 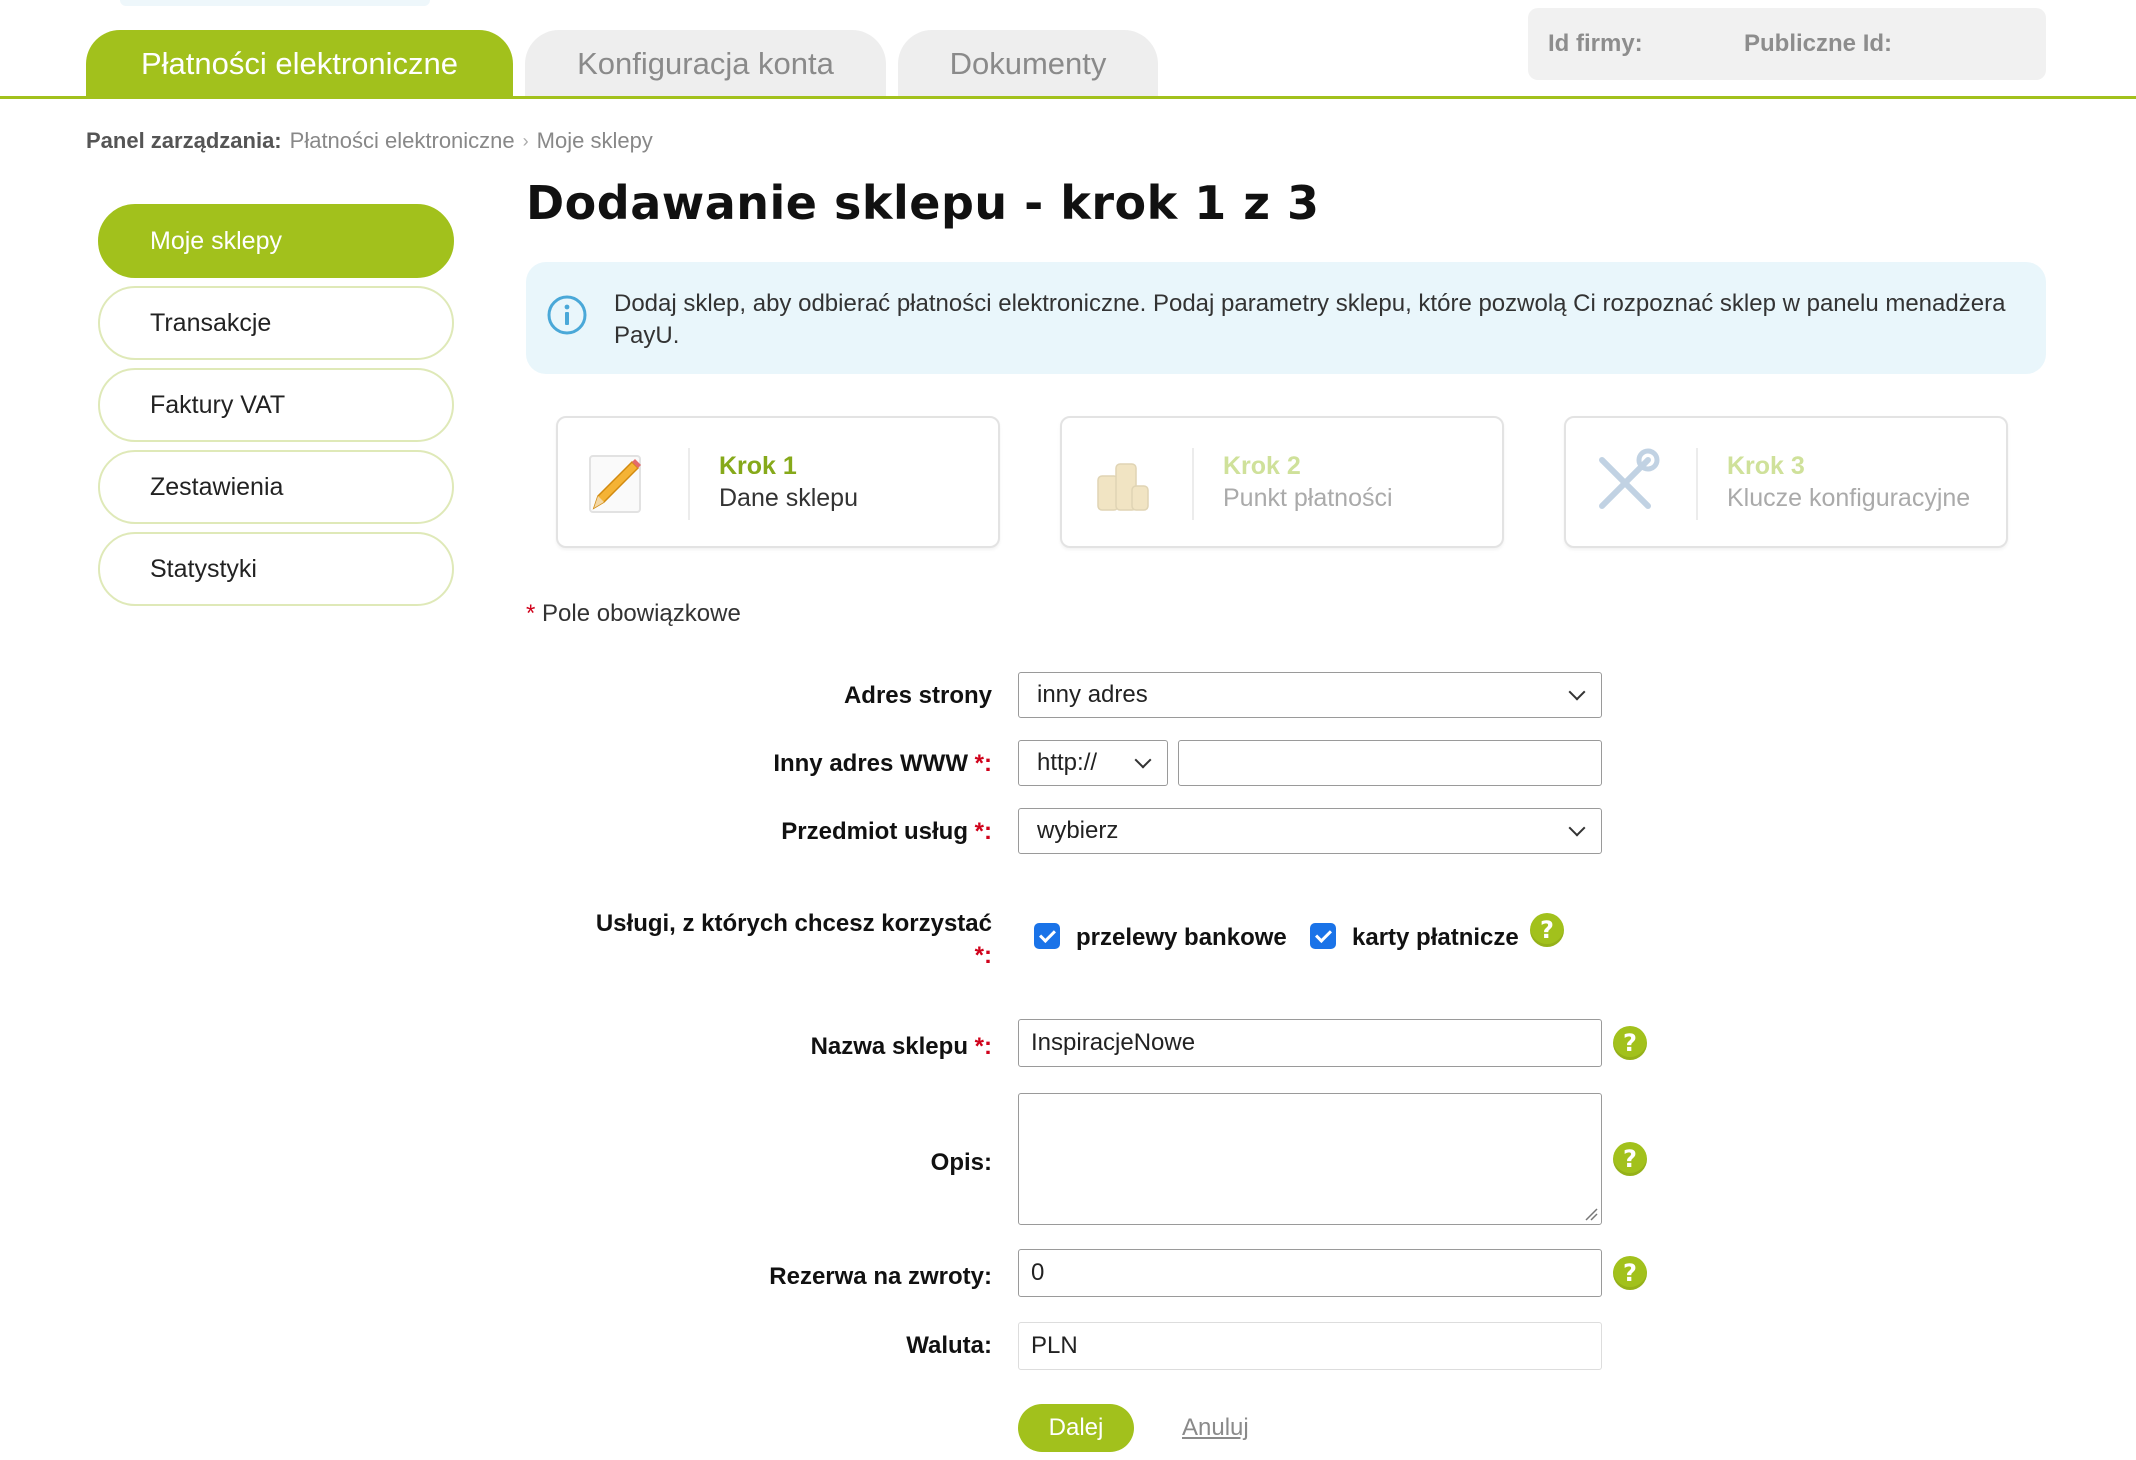 What do you see at coordinates (567, 315) in the screenshot?
I see `info-icon` at bounding box center [567, 315].